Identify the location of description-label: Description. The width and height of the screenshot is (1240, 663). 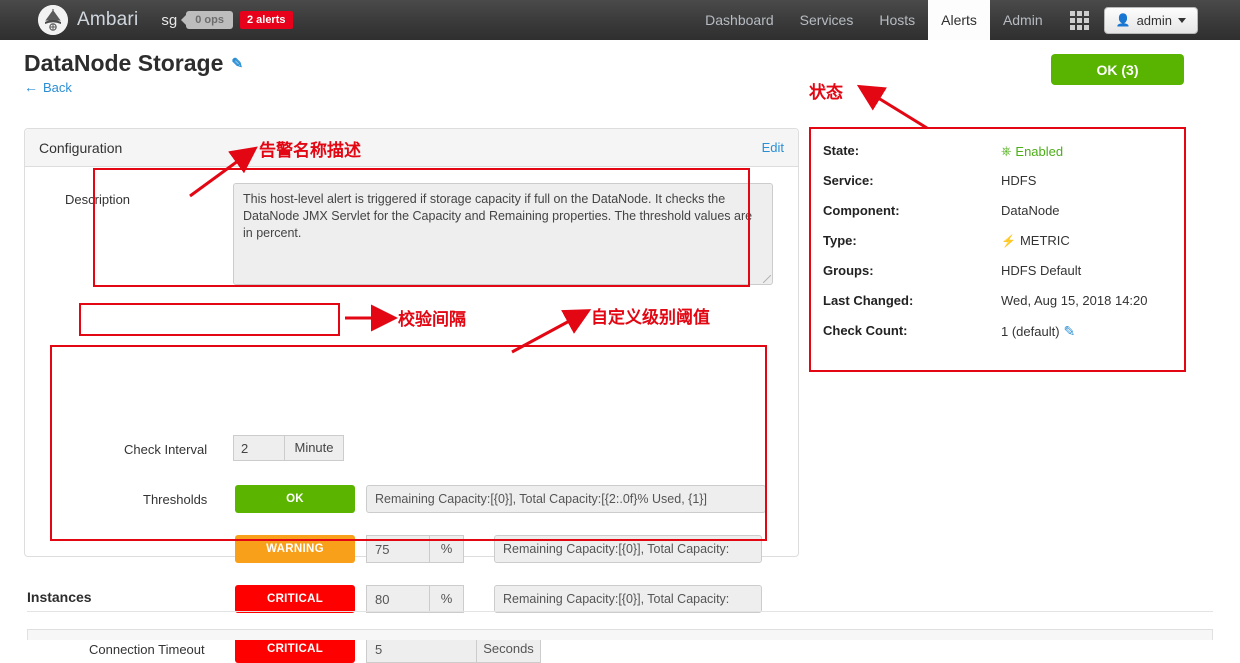
(98, 199).